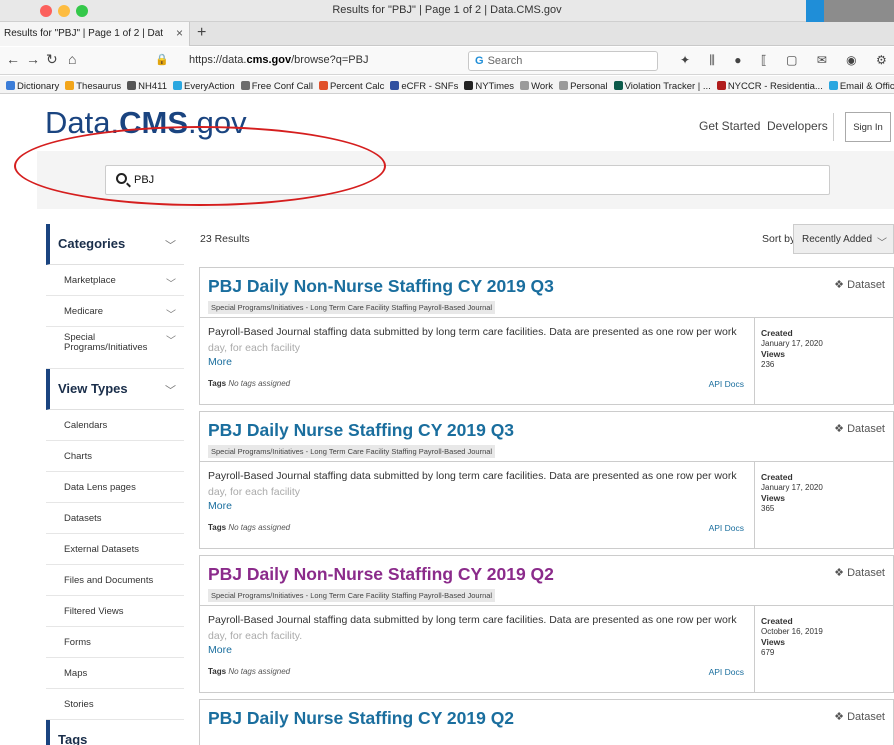  What do you see at coordinates (115, 673) in the screenshot?
I see `sidebar-item-view-type: Maps` at bounding box center [115, 673].